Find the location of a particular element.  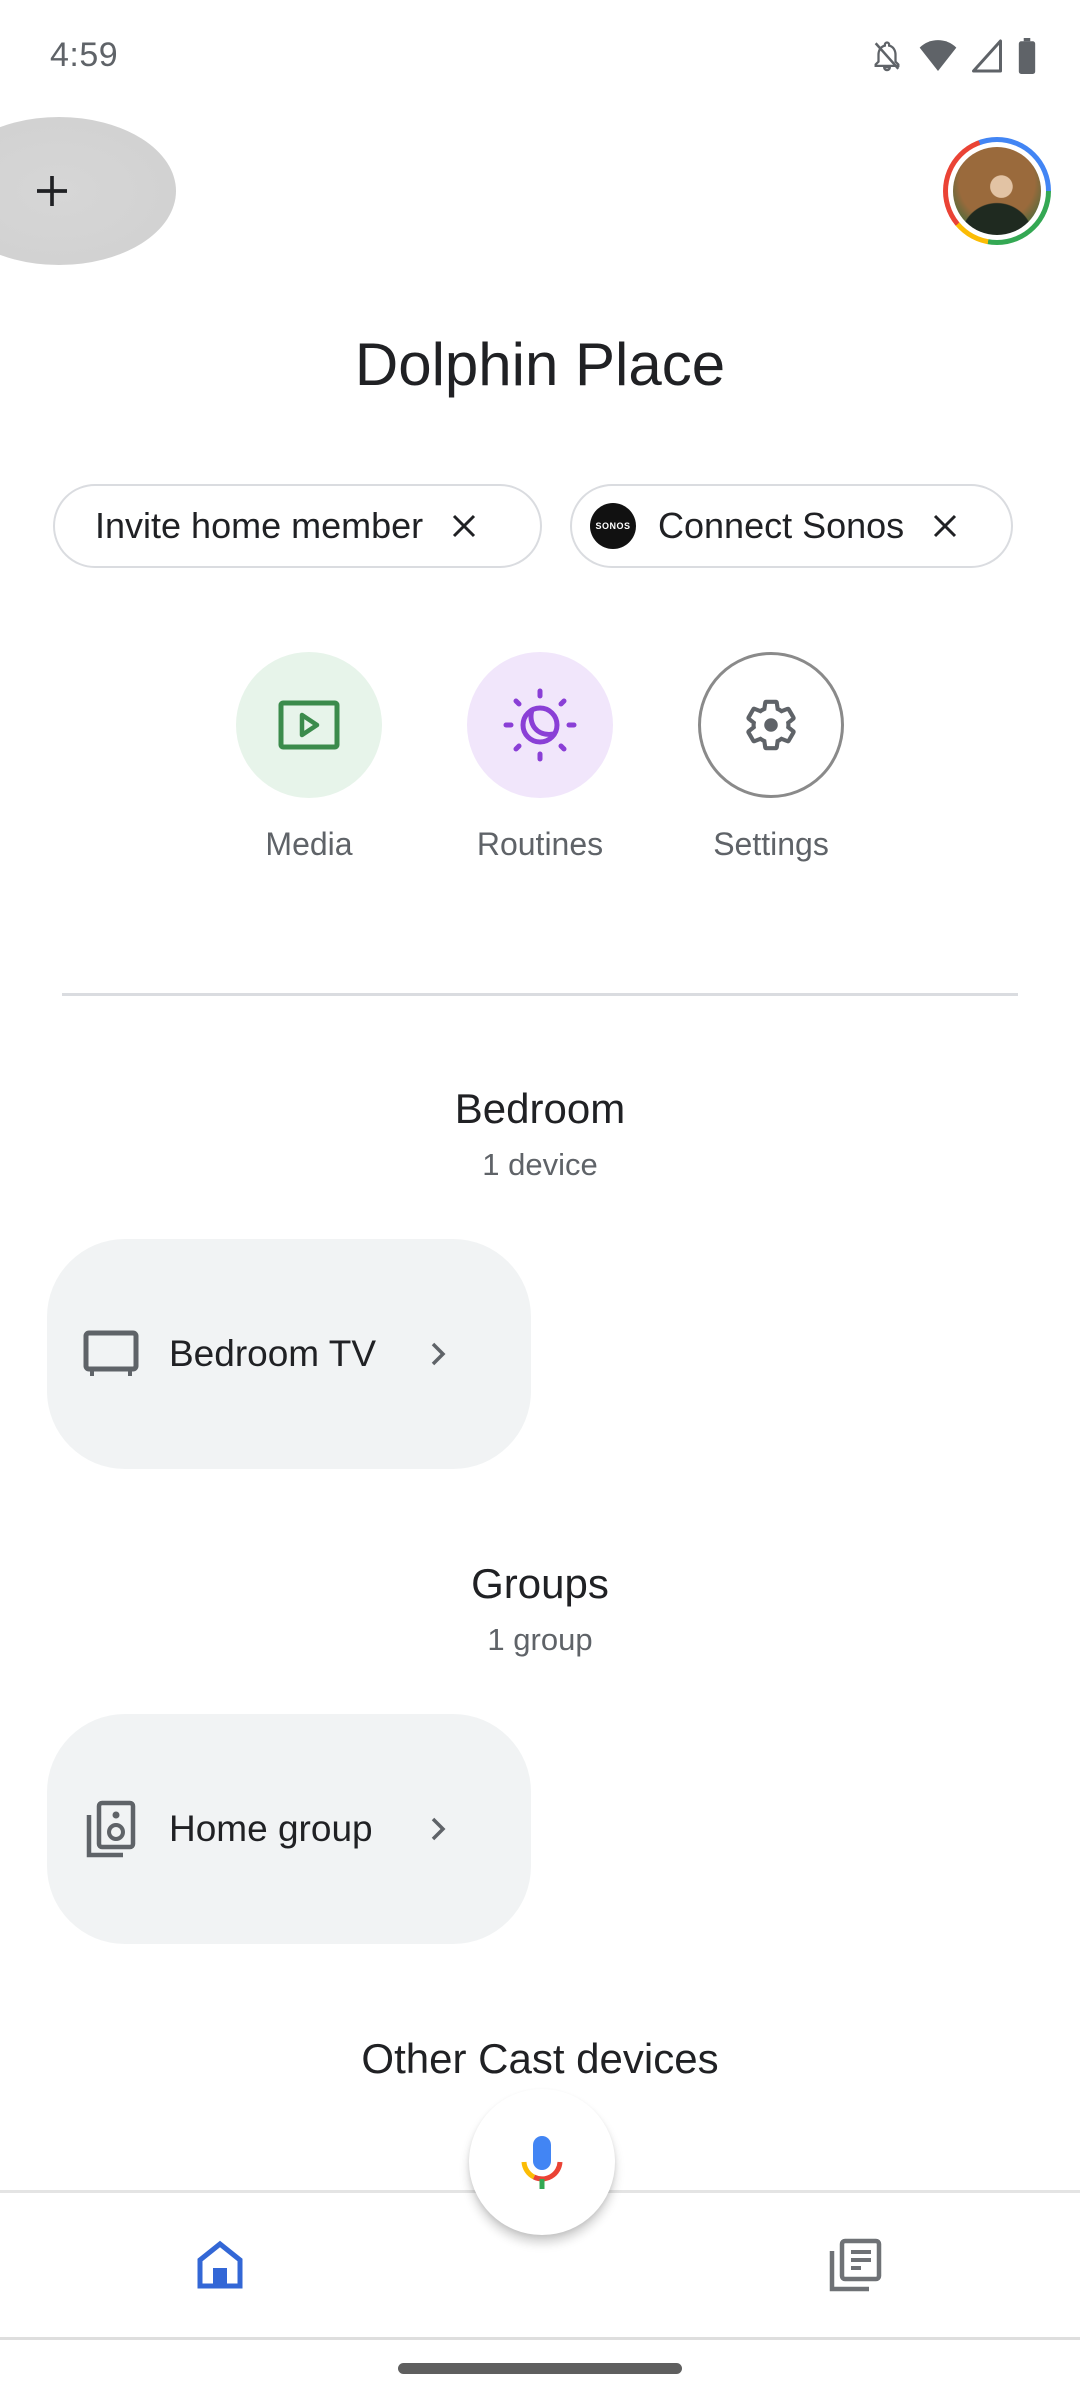

notifications-off-icon is located at coordinates (887, 56).